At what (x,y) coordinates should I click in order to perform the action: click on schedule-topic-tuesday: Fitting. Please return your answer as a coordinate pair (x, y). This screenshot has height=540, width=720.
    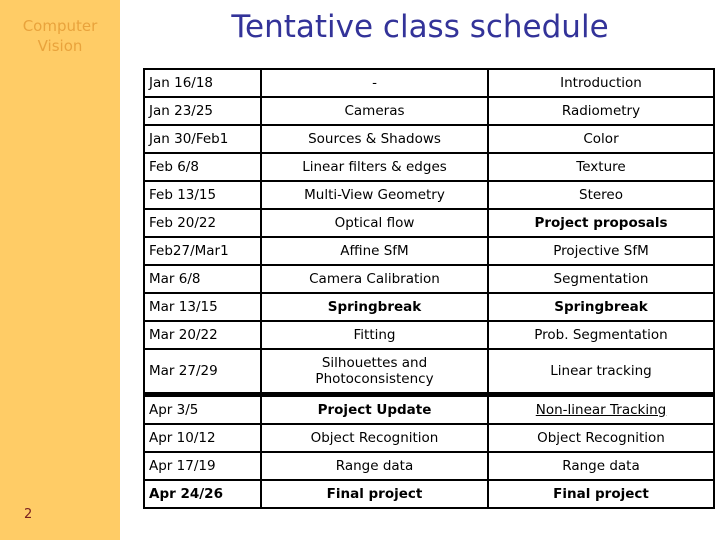
    Looking at the image, I should click on (374, 335).